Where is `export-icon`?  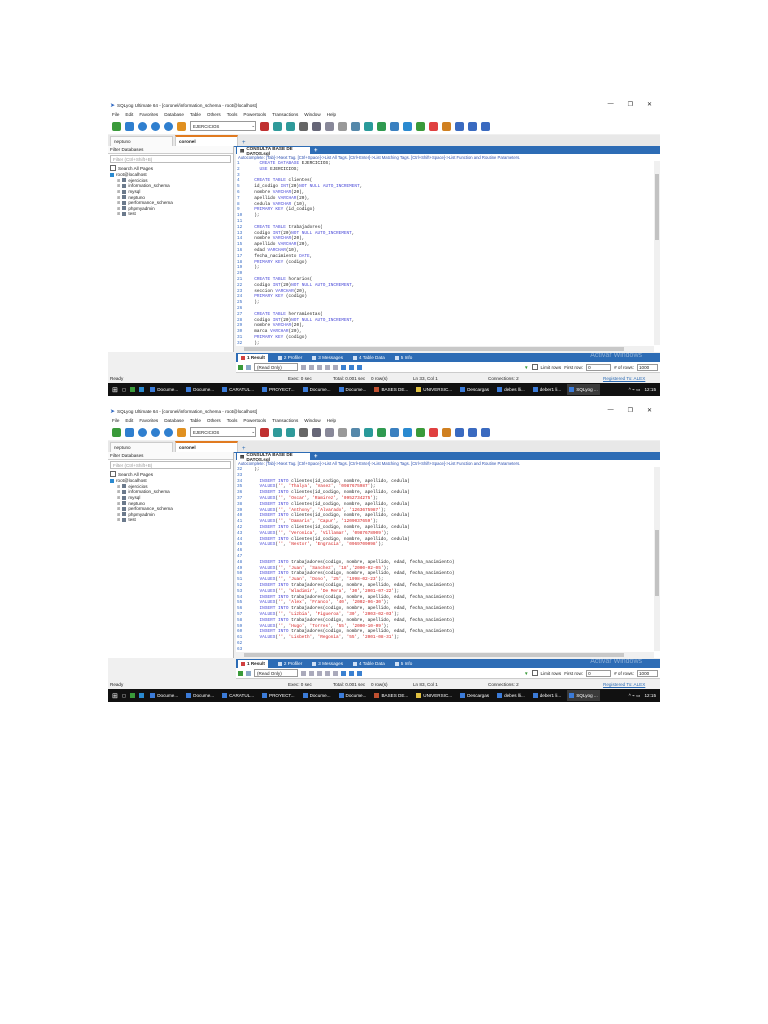
export-icon is located at coordinates (240, 367).